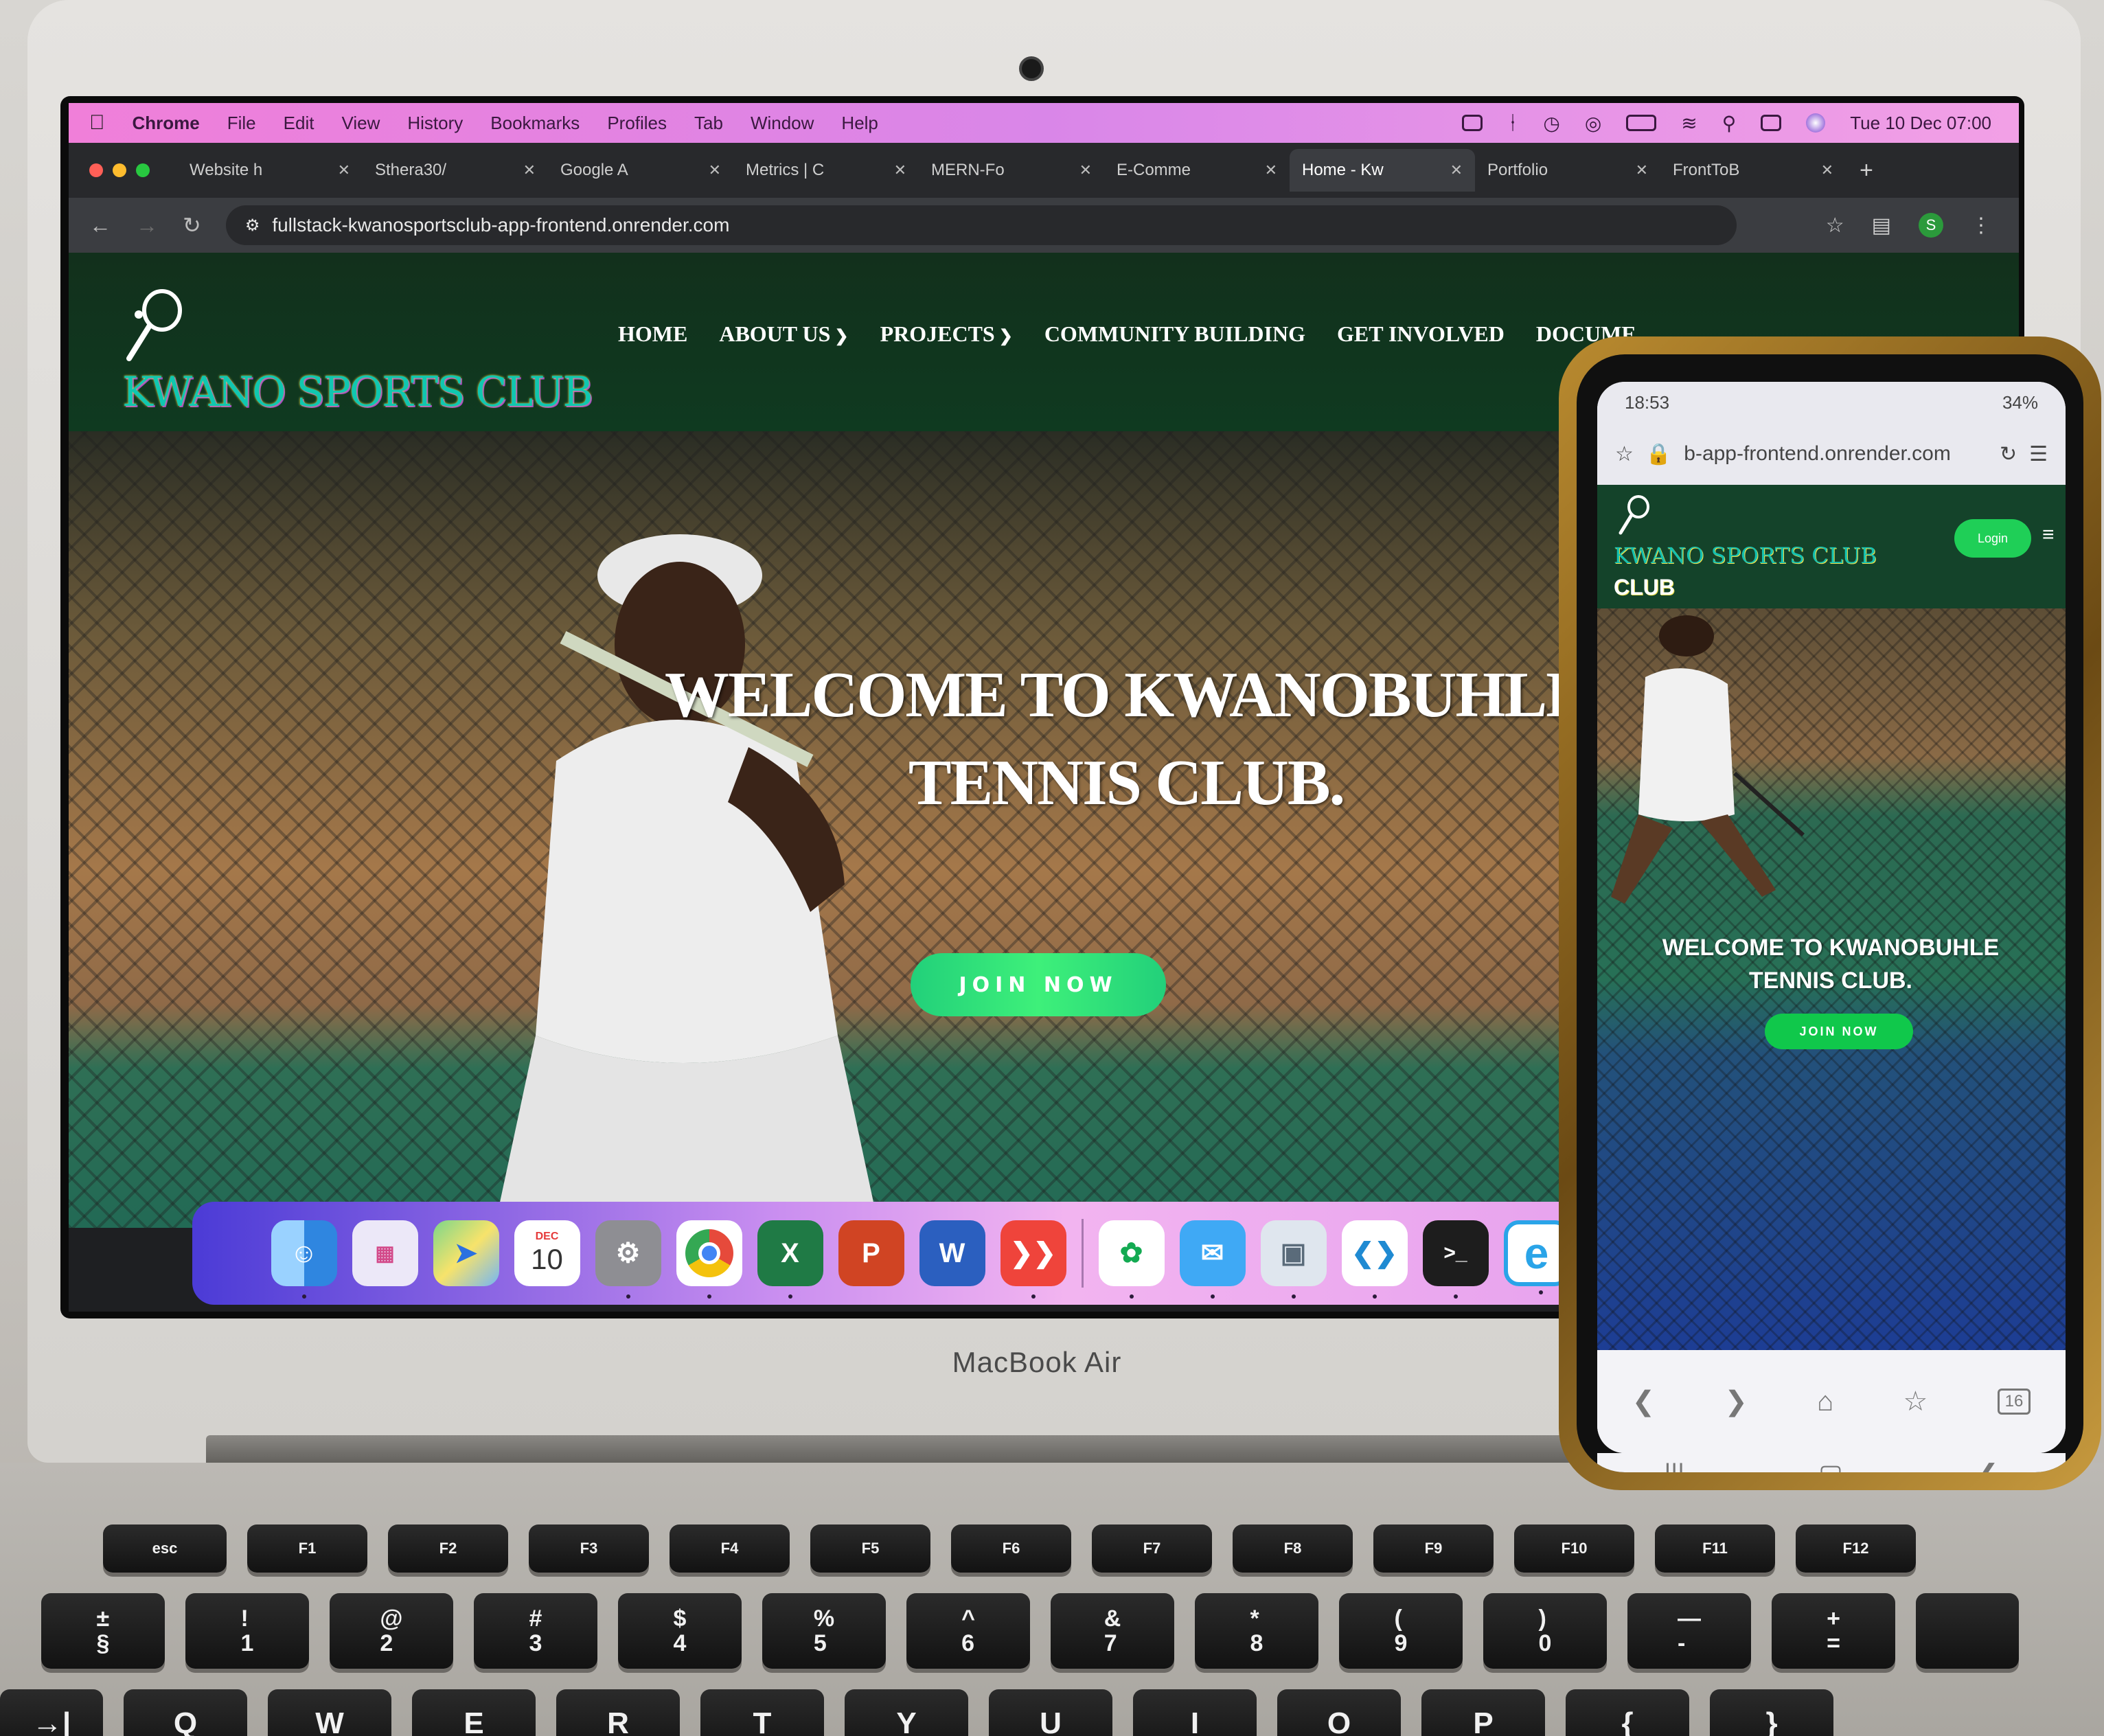 This screenshot has width=2104, height=1736. Describe the element at coordinates (2008, 454) in the screenshot. I see `reload-icon: ↻` at that location.